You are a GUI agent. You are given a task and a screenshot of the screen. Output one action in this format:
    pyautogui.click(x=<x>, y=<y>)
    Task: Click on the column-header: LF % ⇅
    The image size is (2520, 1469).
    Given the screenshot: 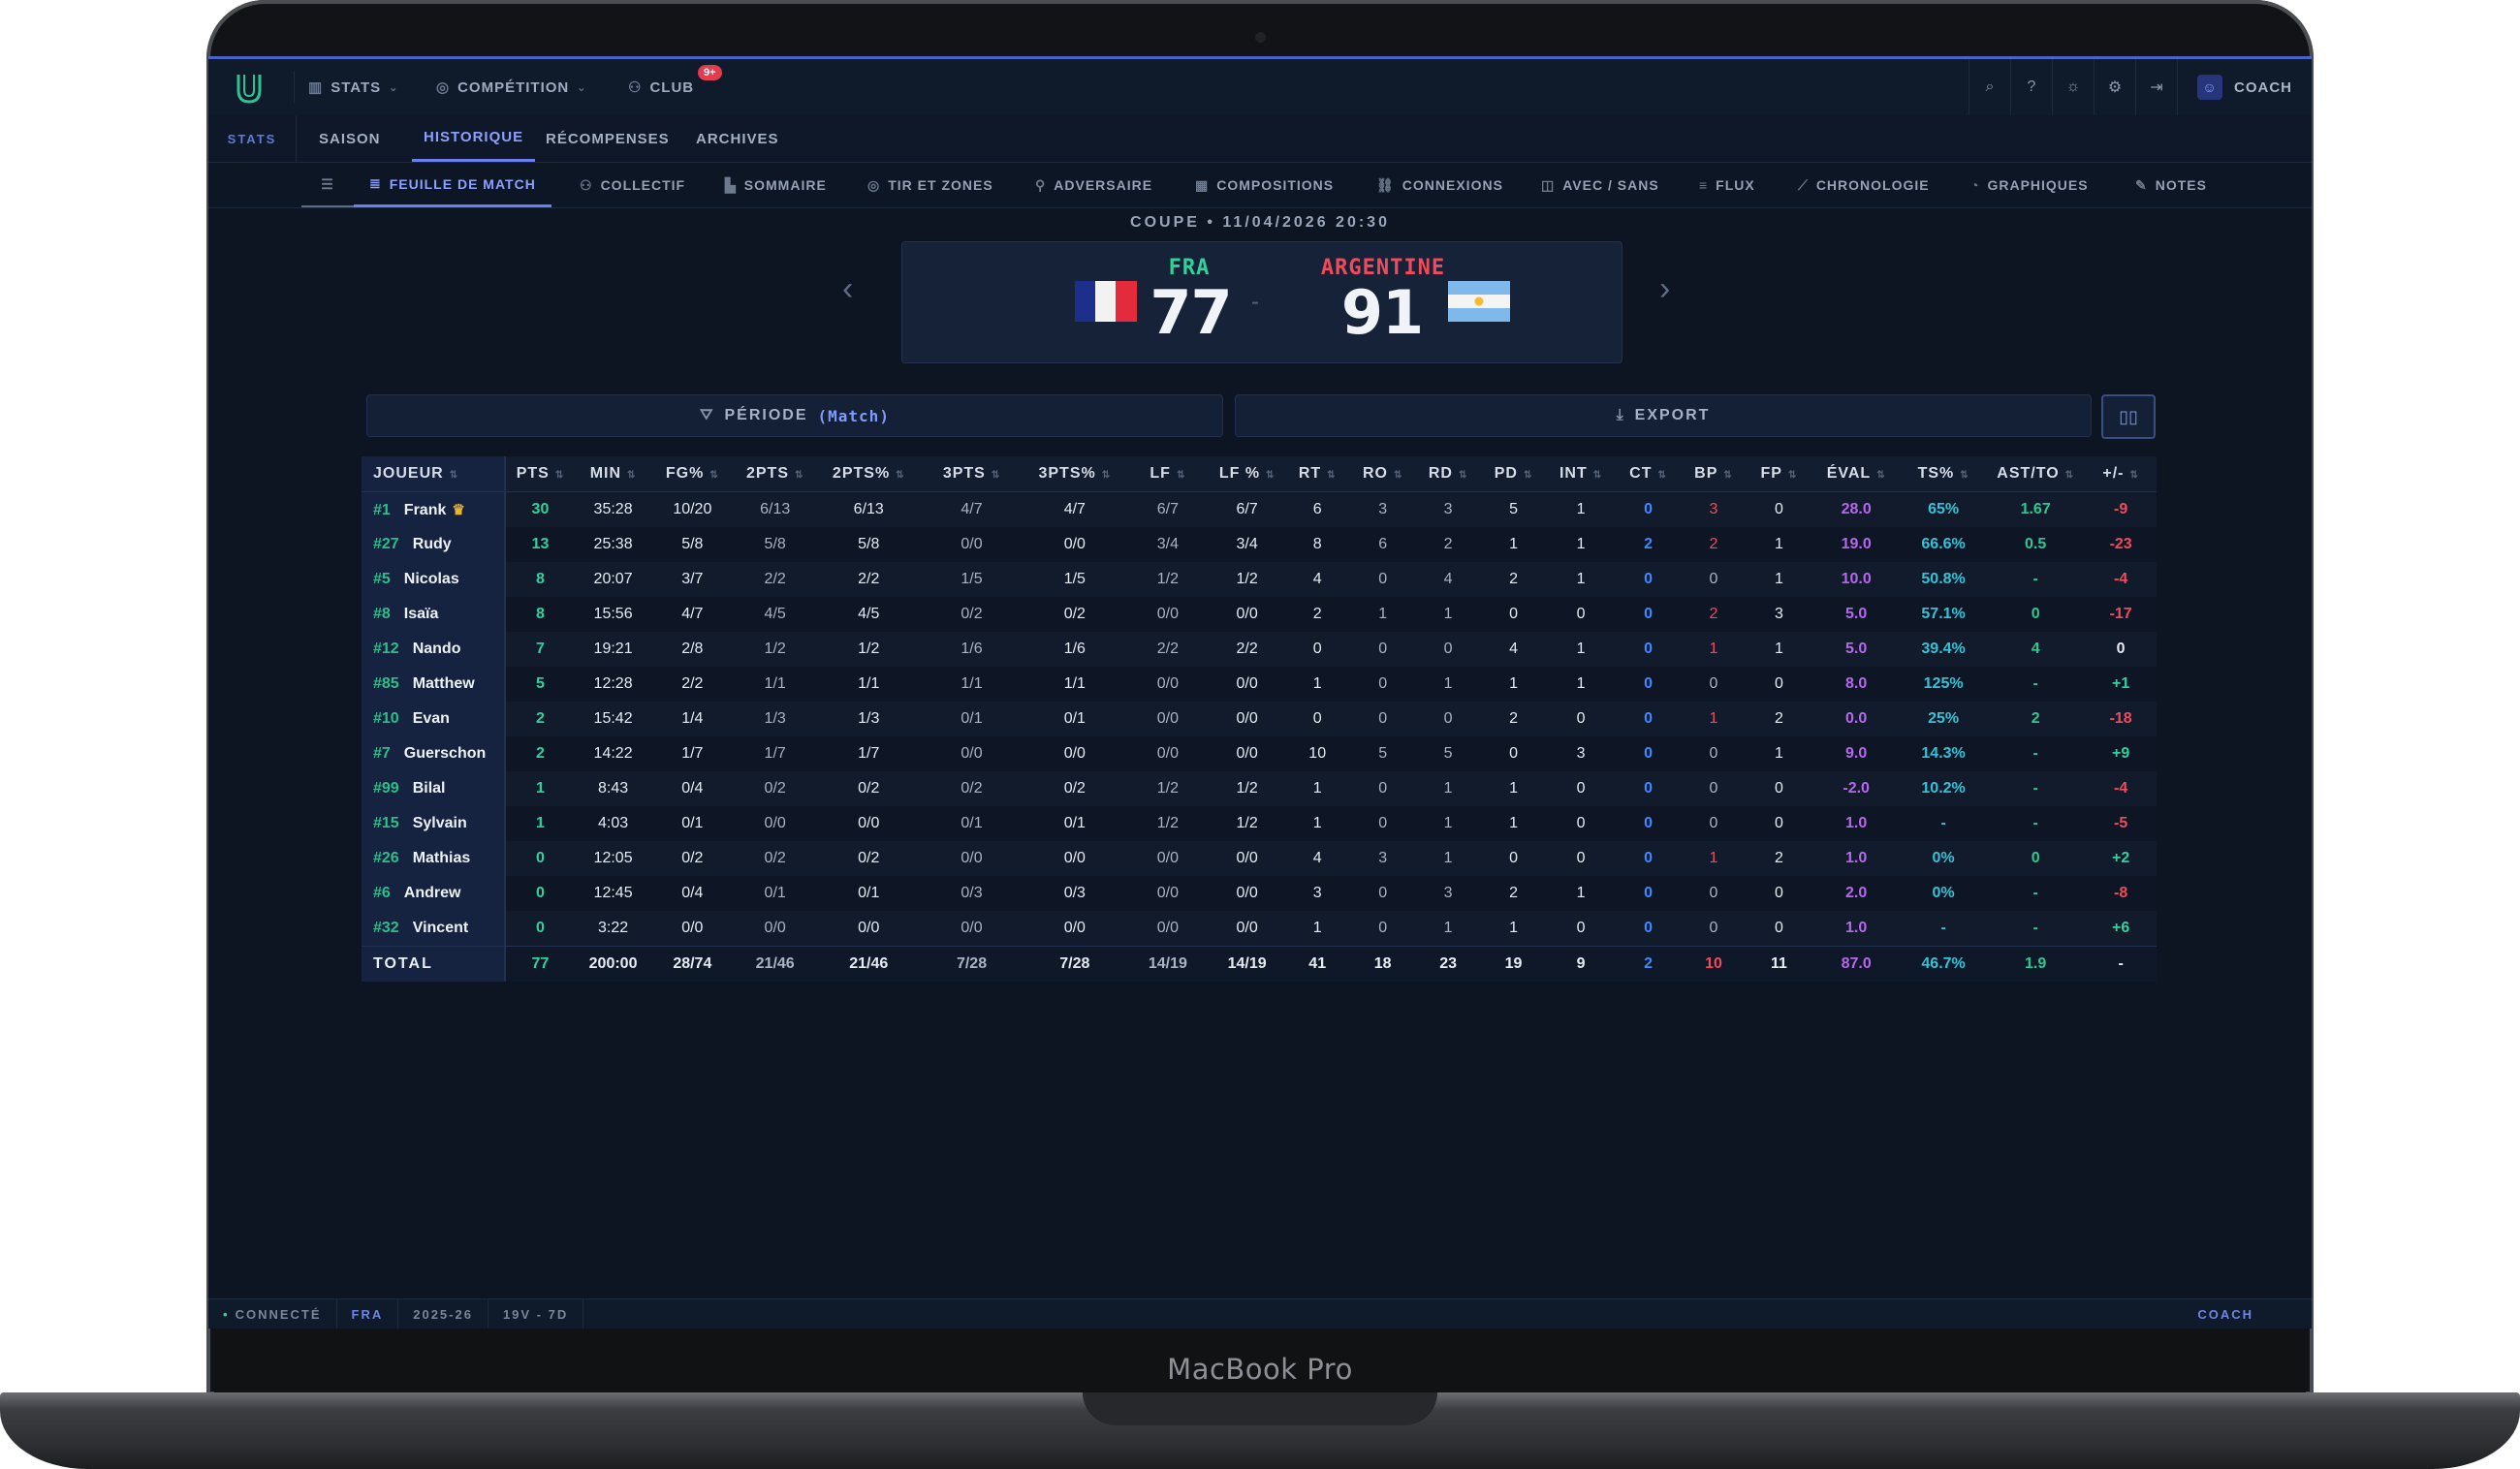 What is the action you would take?
    pyautogui.click(x=1247, y=474)
    